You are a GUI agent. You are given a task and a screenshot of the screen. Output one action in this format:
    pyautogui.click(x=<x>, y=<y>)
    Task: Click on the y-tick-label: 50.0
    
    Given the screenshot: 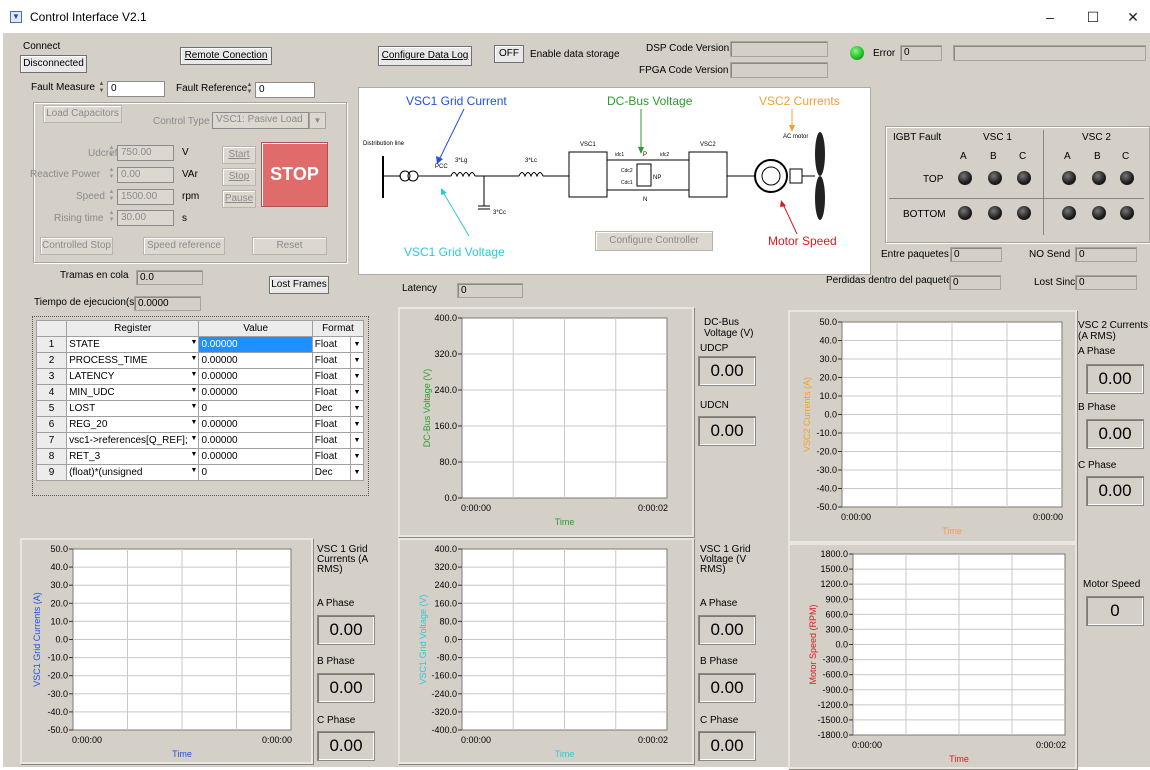 What is the action you would take?
    pyautogui.click(x=59, y=549)
    